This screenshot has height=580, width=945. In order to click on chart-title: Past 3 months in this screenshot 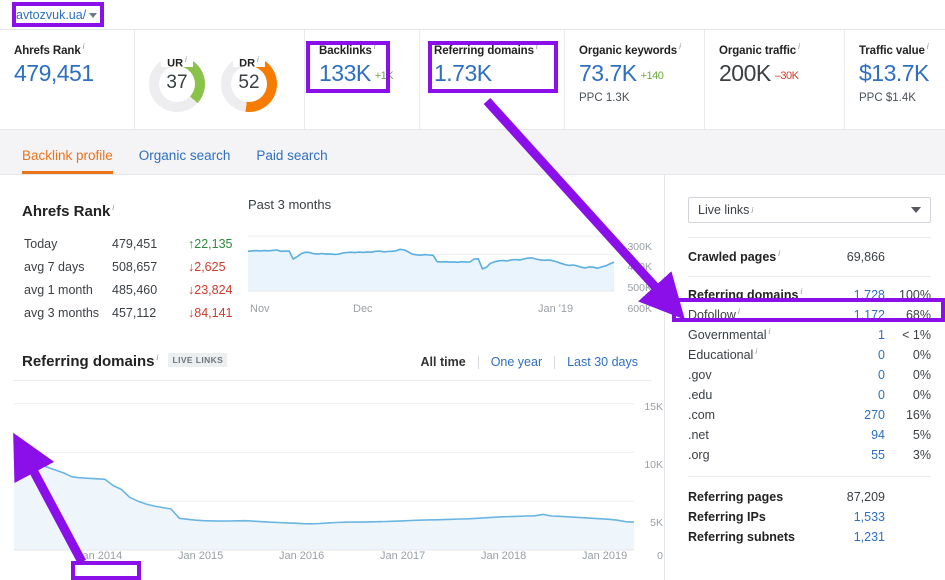, I will do `click(290, 204)`.